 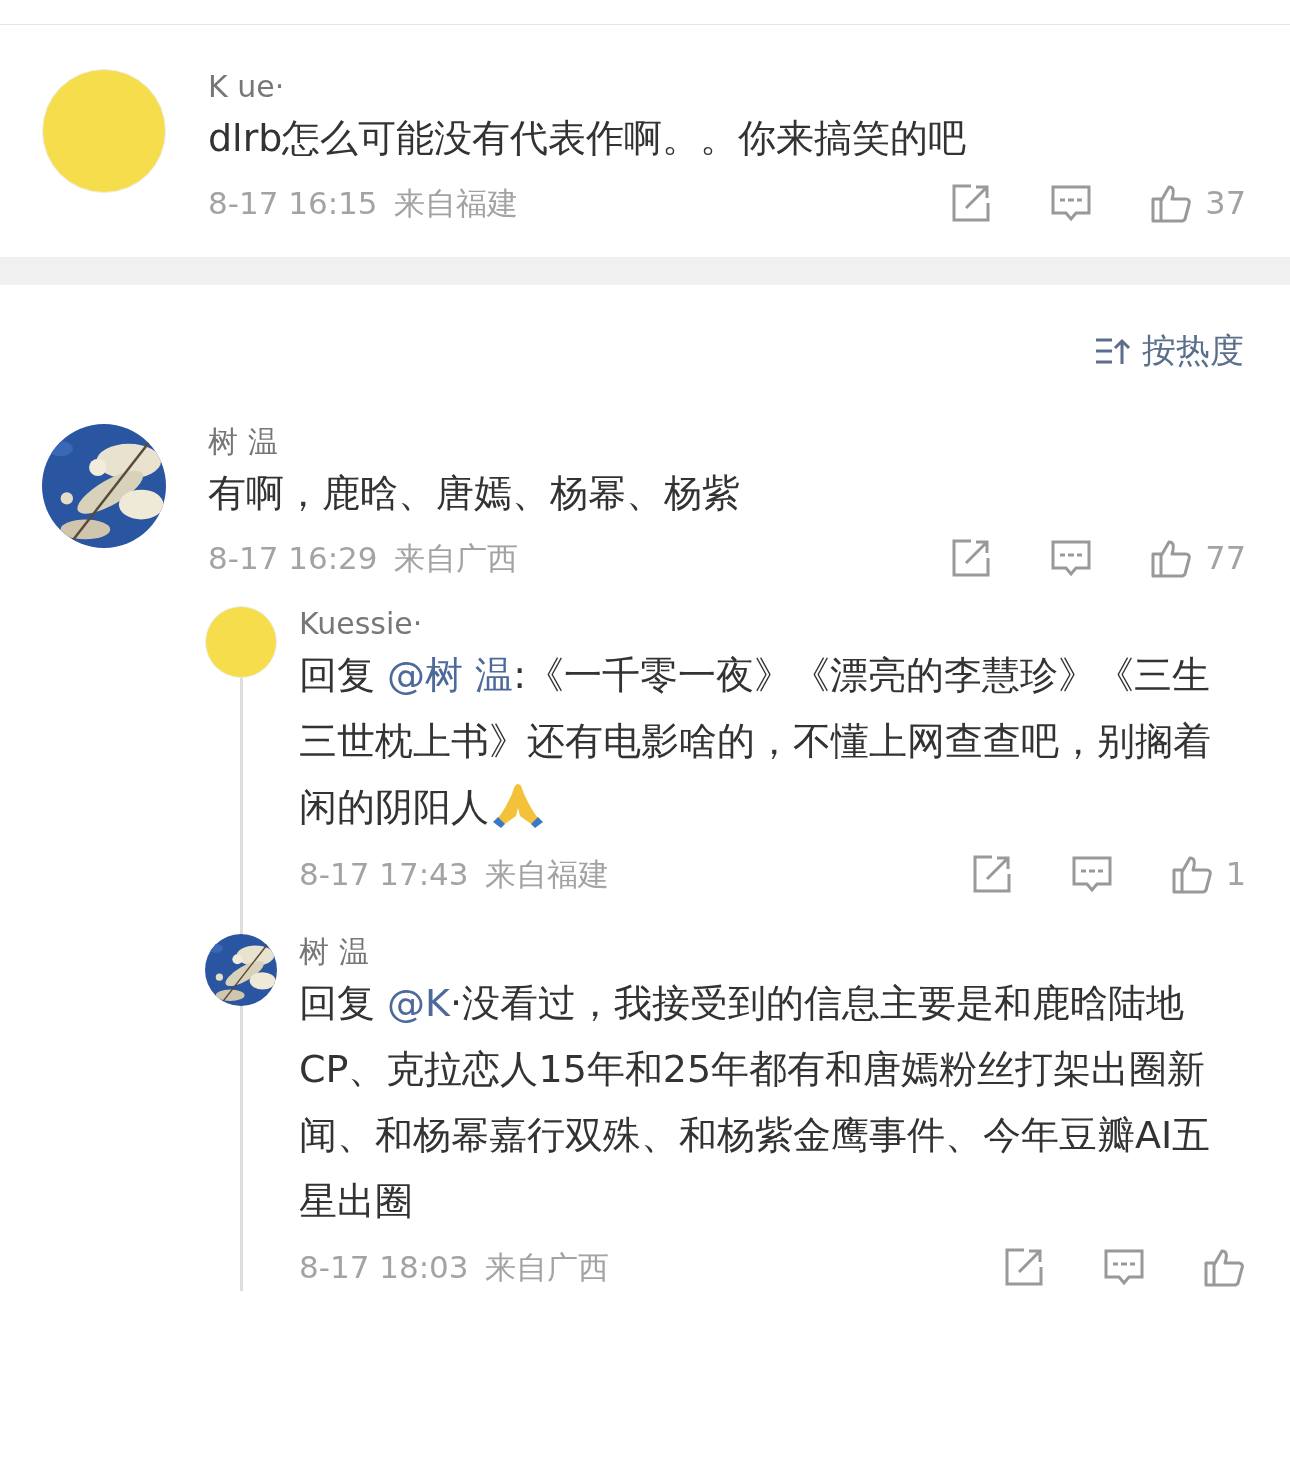 I want to click on comment-time: 8-17 16:29, so click(x=293, y=558).